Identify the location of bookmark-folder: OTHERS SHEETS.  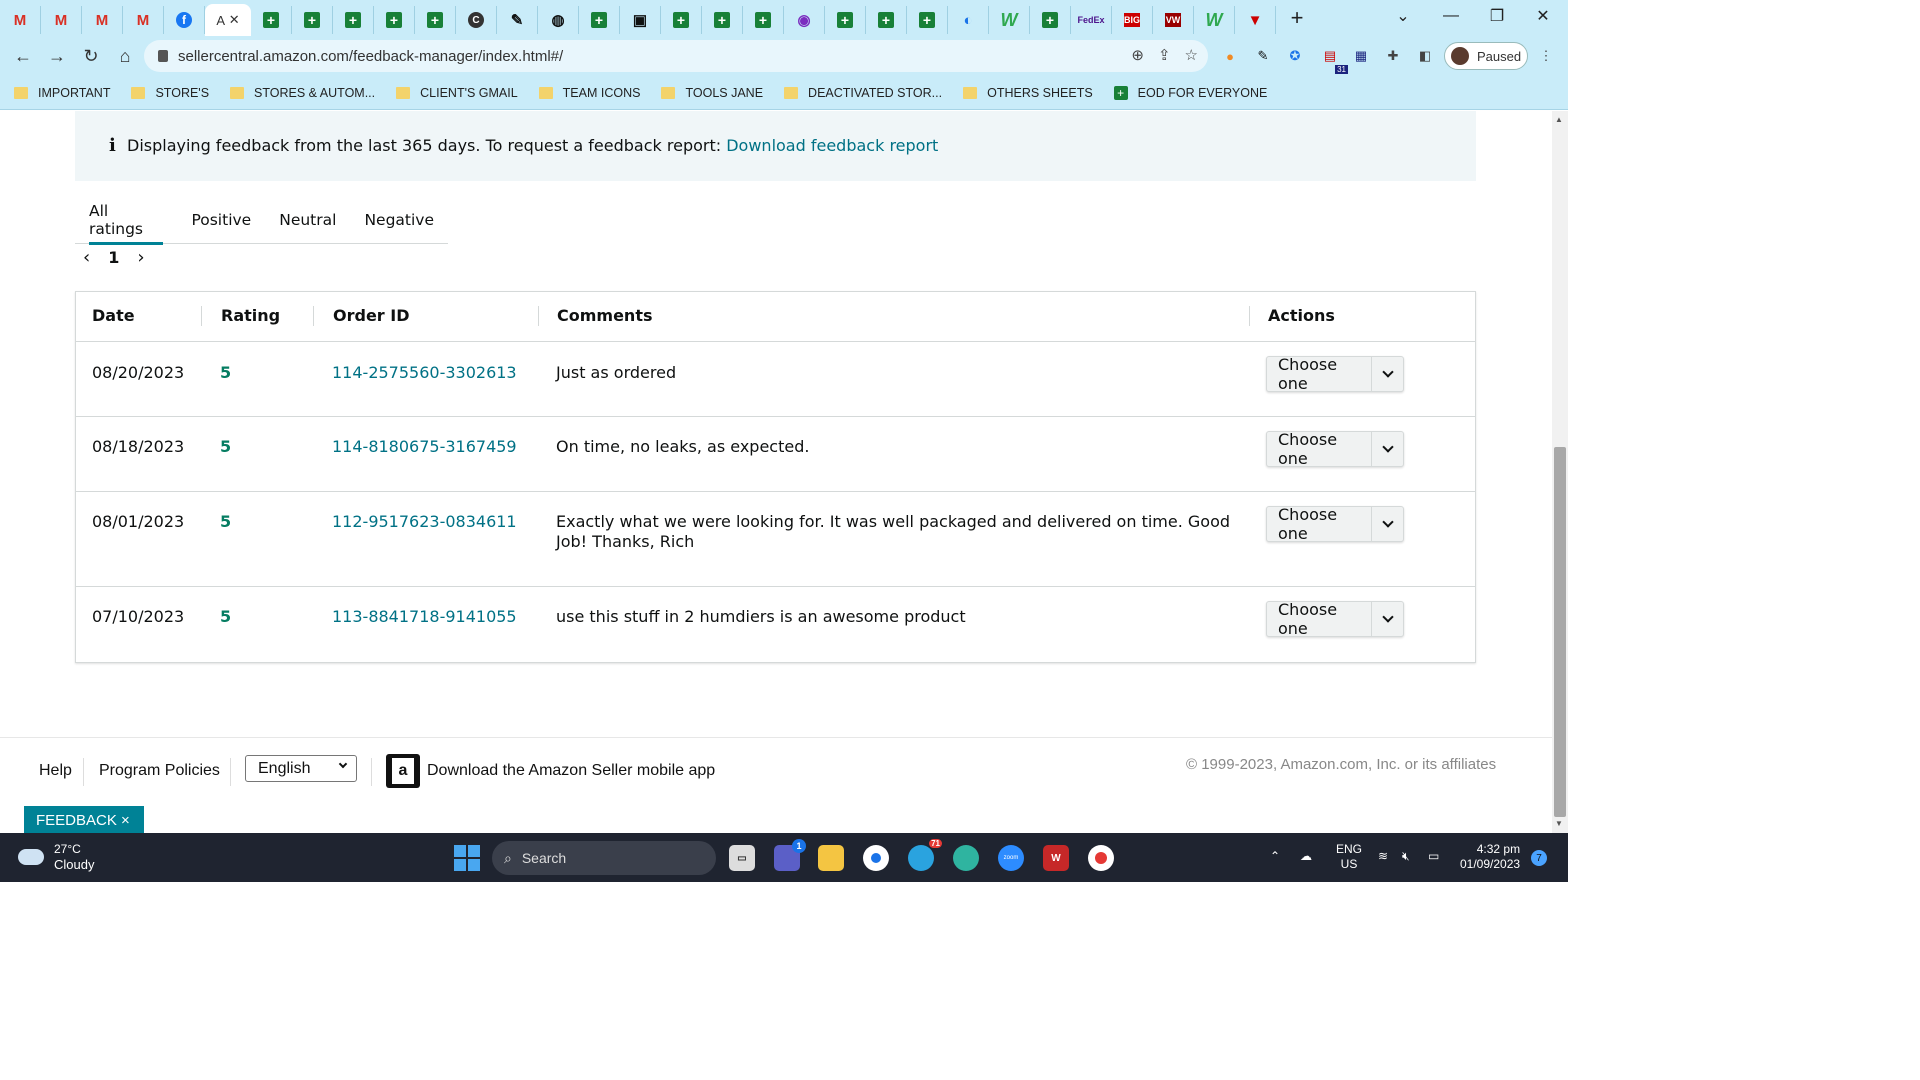
(1028, 93).